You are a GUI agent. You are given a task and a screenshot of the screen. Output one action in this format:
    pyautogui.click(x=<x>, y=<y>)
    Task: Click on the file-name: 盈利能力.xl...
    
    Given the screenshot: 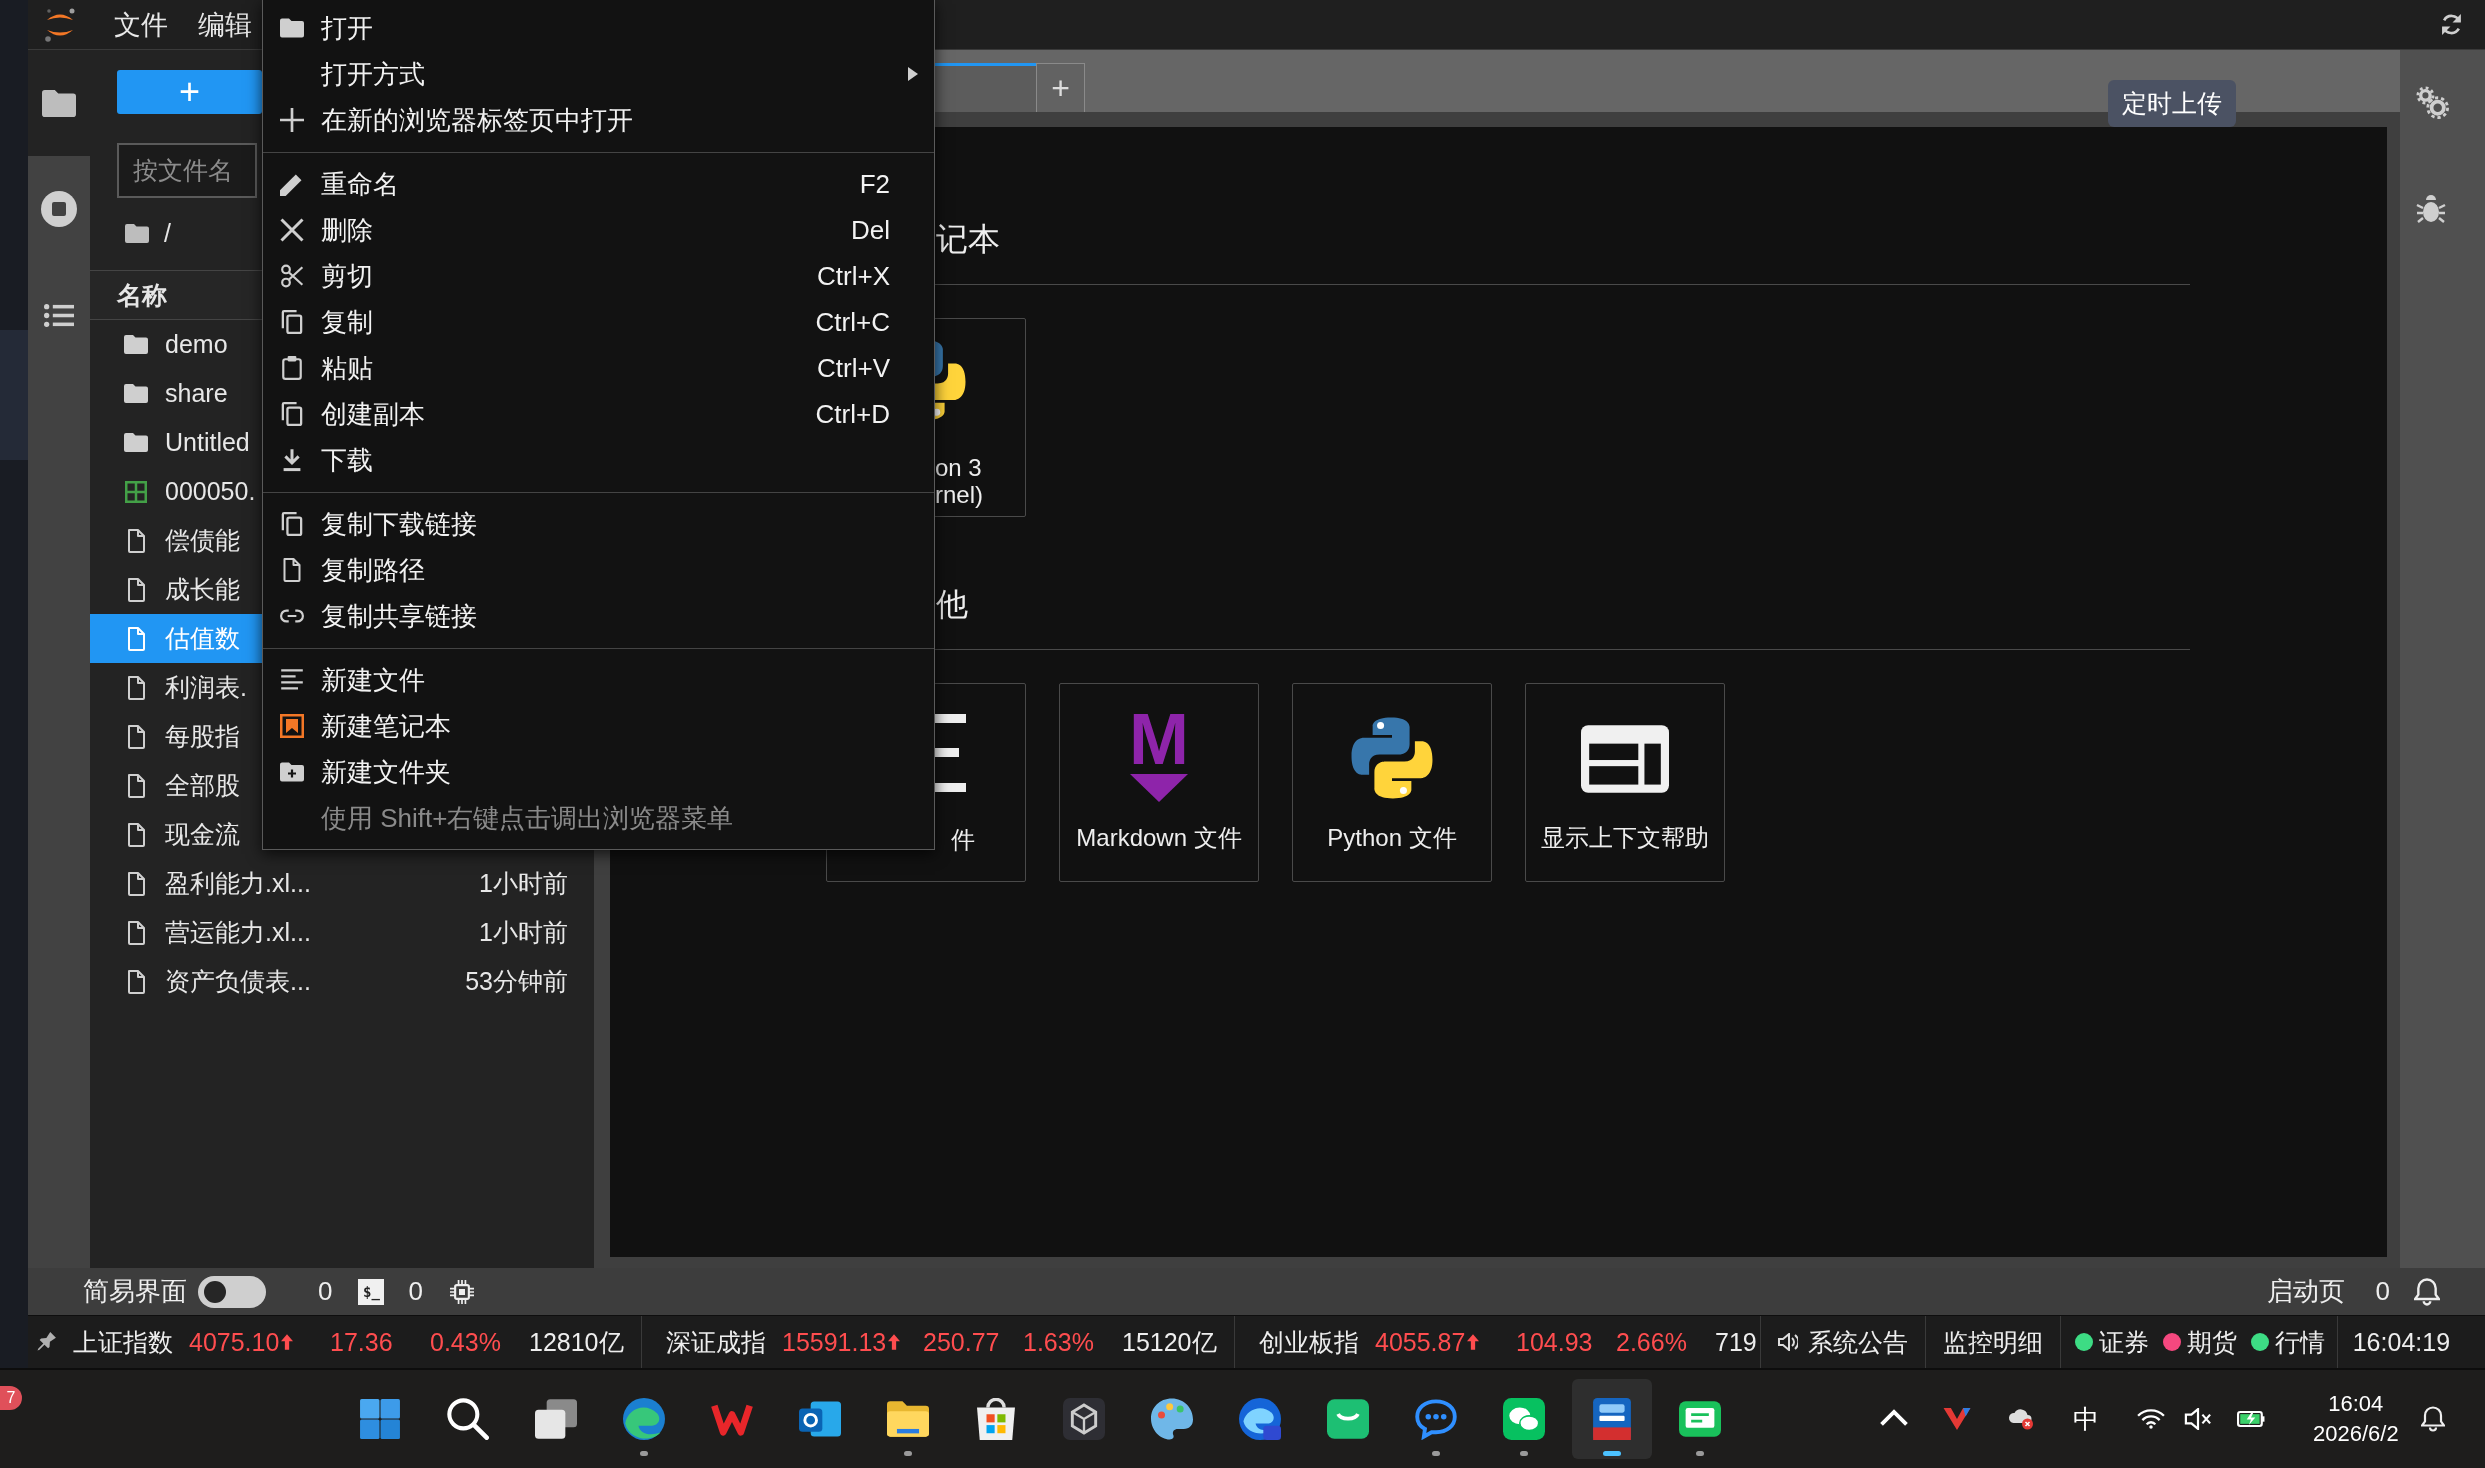 What is the action you would take?
    pyautogui.click(x=238, y=883)
    